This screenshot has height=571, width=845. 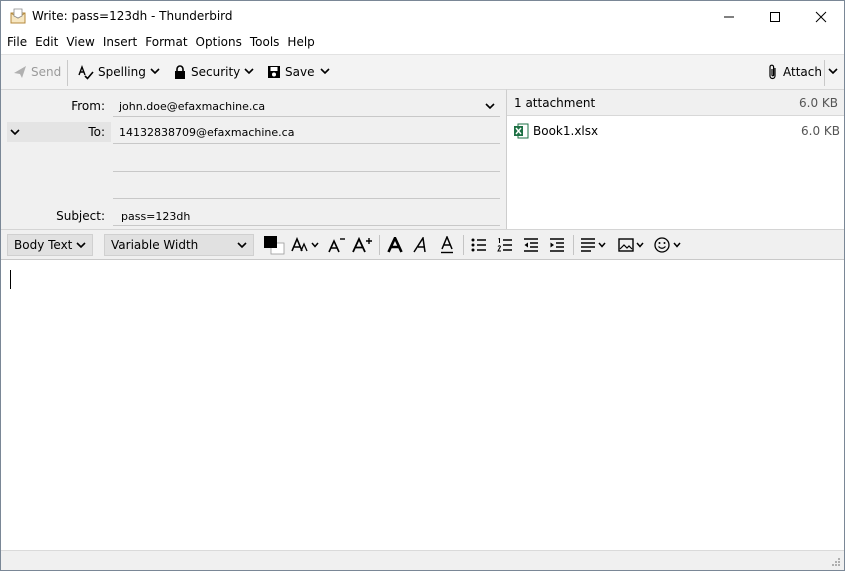 I want to click on smaller-font-button, so click(x=337, y=245).